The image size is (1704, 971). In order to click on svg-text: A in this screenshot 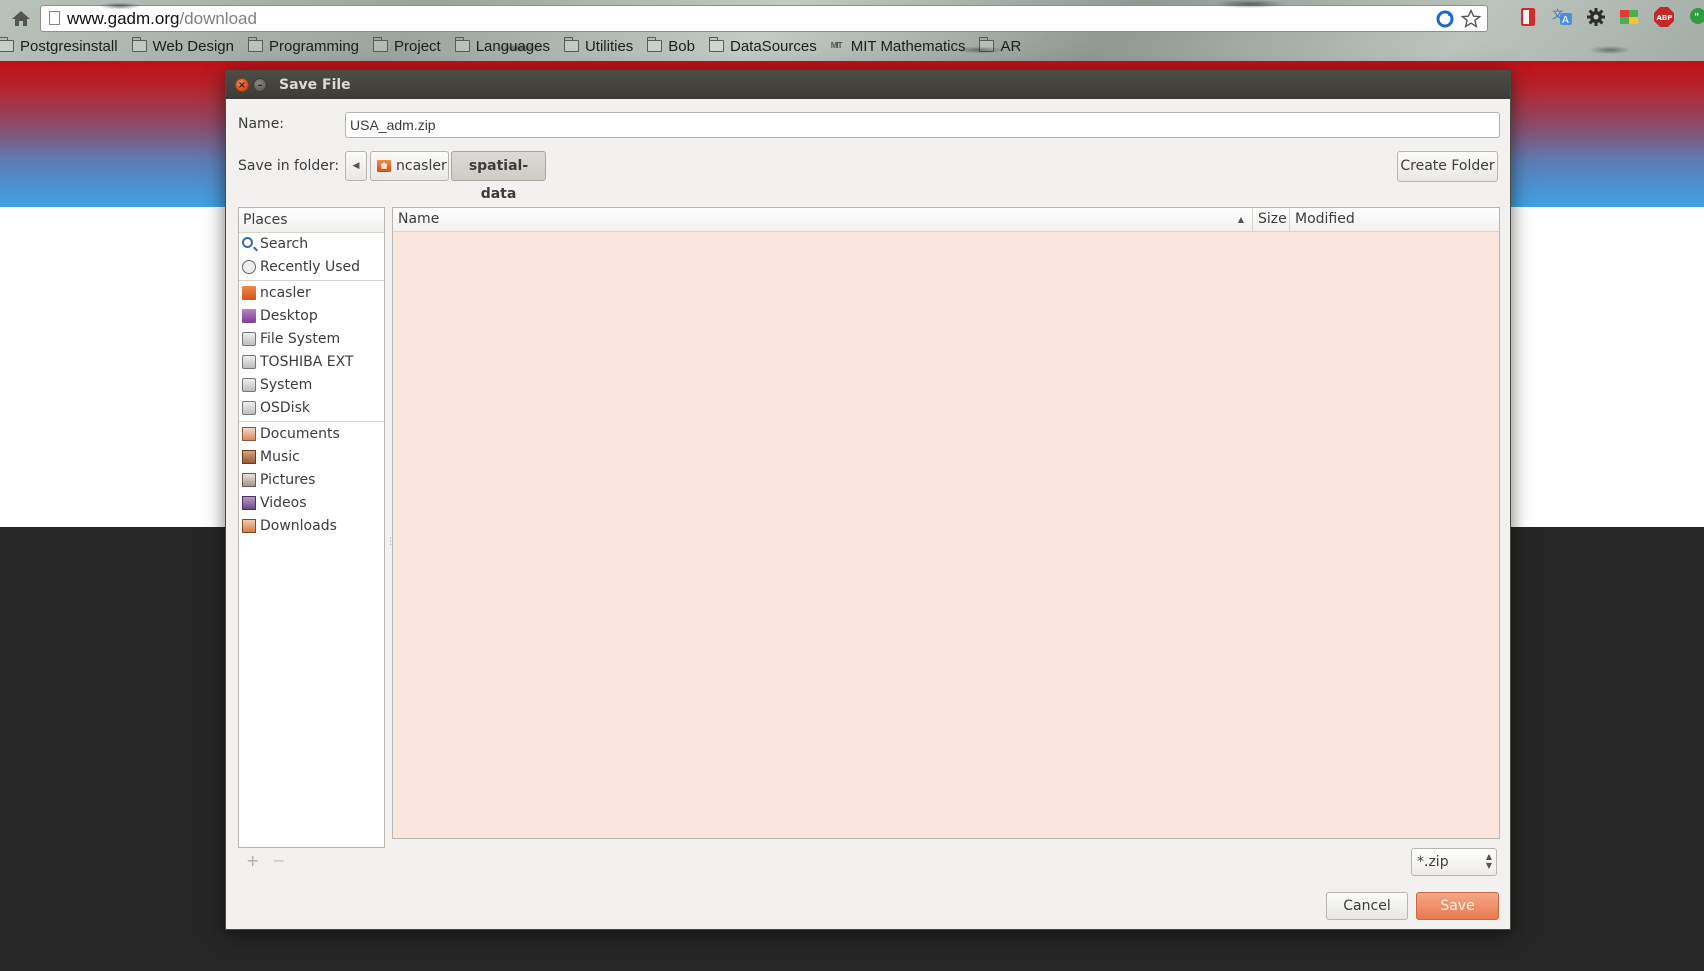, I will do `click(1565, 20)`.